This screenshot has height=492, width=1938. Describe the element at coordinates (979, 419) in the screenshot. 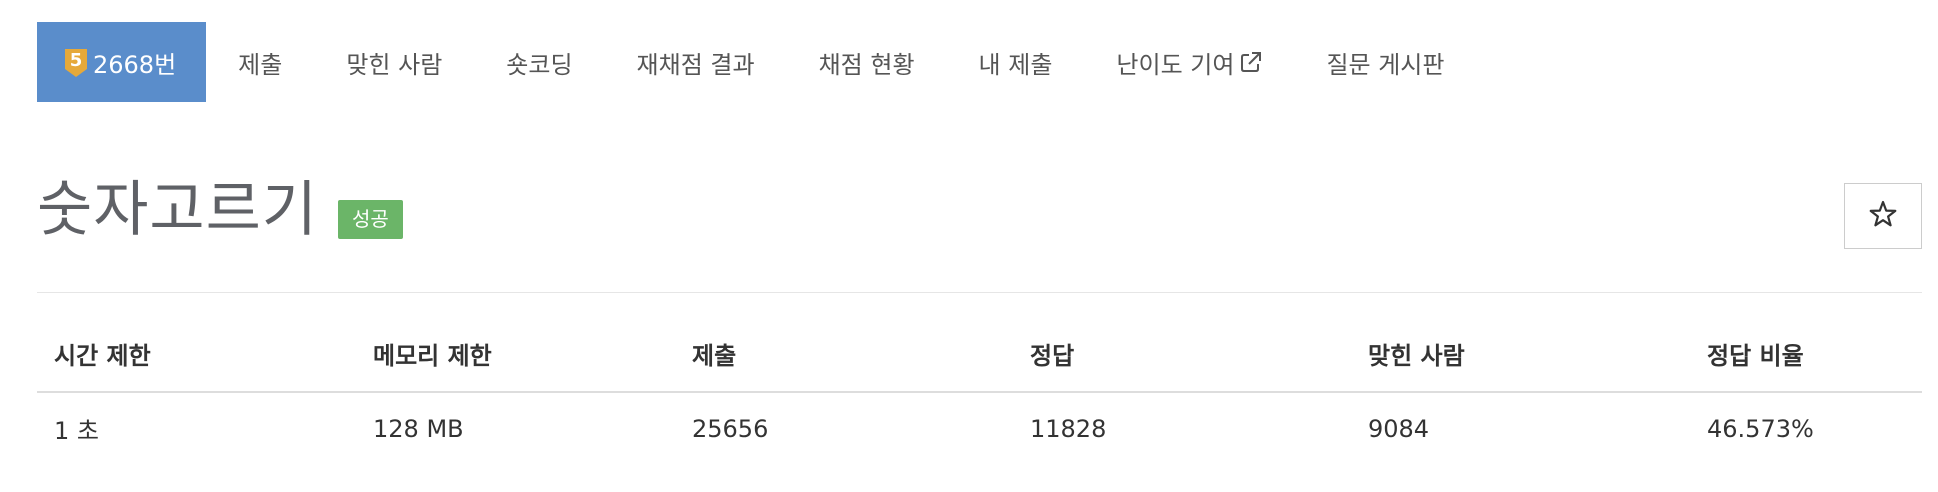

I see `table-row: 1 초 128 MB 25656 11828 9084 46.573%` at that location.